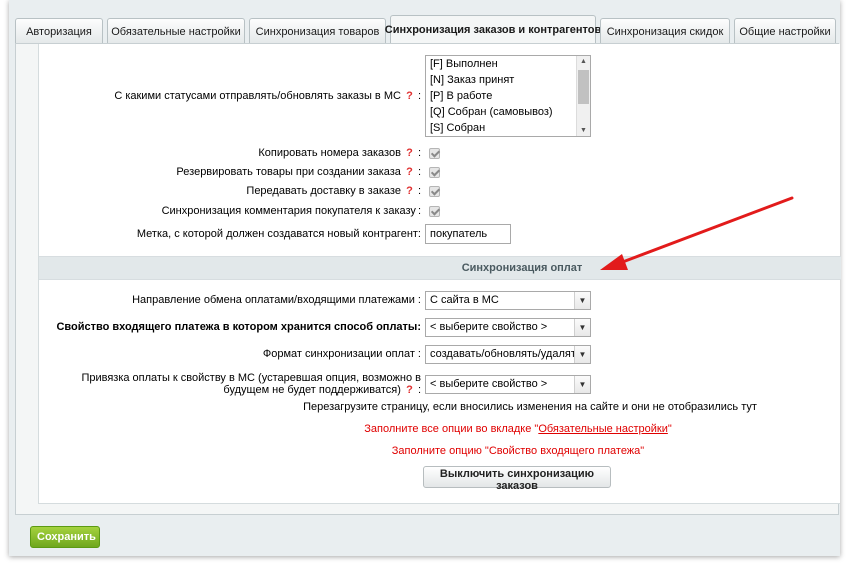 This screenshot has height=565, width=850. What do you see at coordinates (697, 233) in the screenshot?
I see `annotation-arrow-icon` at bounding box center [697, 233].